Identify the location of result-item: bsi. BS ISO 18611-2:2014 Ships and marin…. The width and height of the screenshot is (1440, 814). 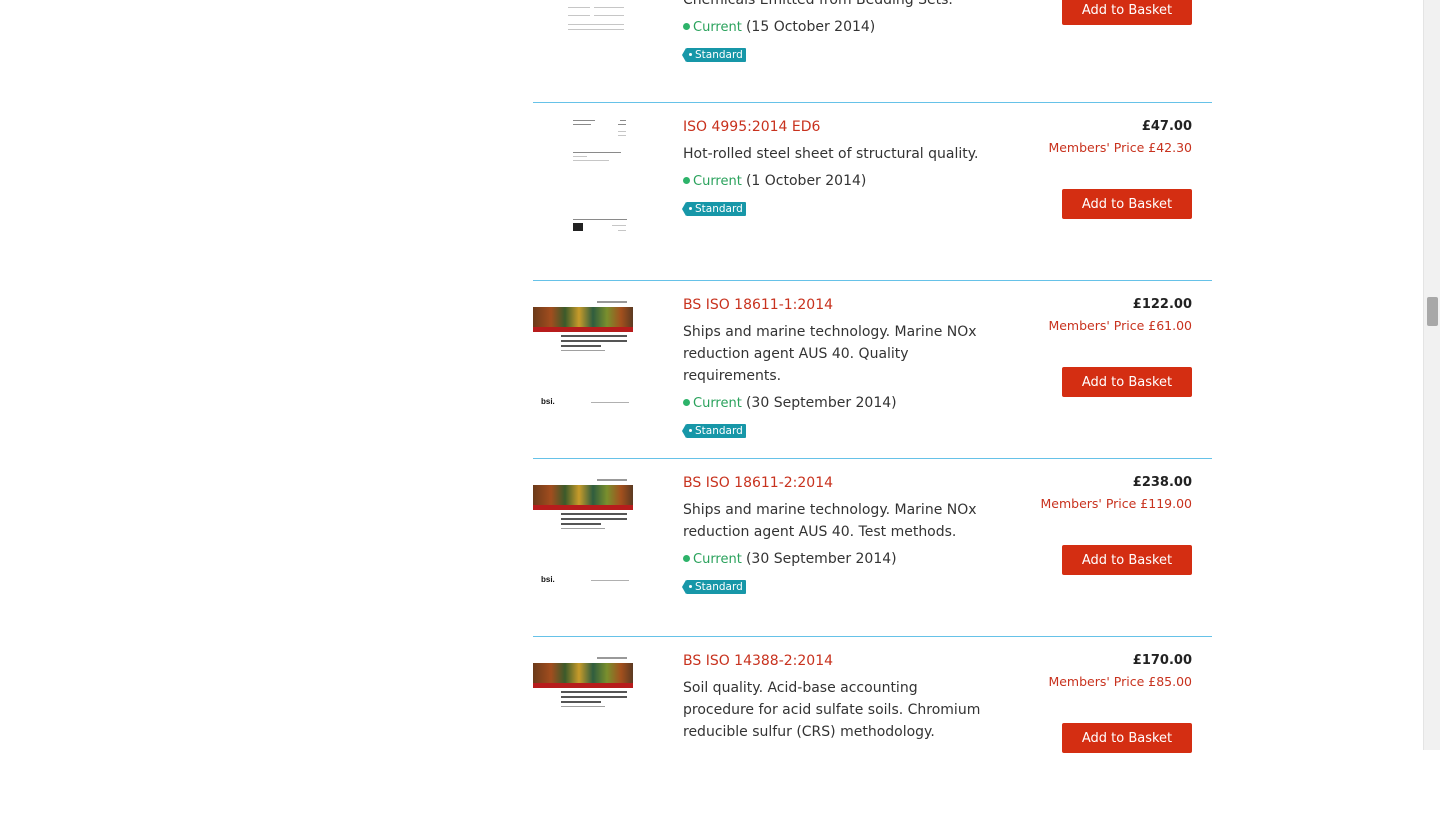
(872, 547).